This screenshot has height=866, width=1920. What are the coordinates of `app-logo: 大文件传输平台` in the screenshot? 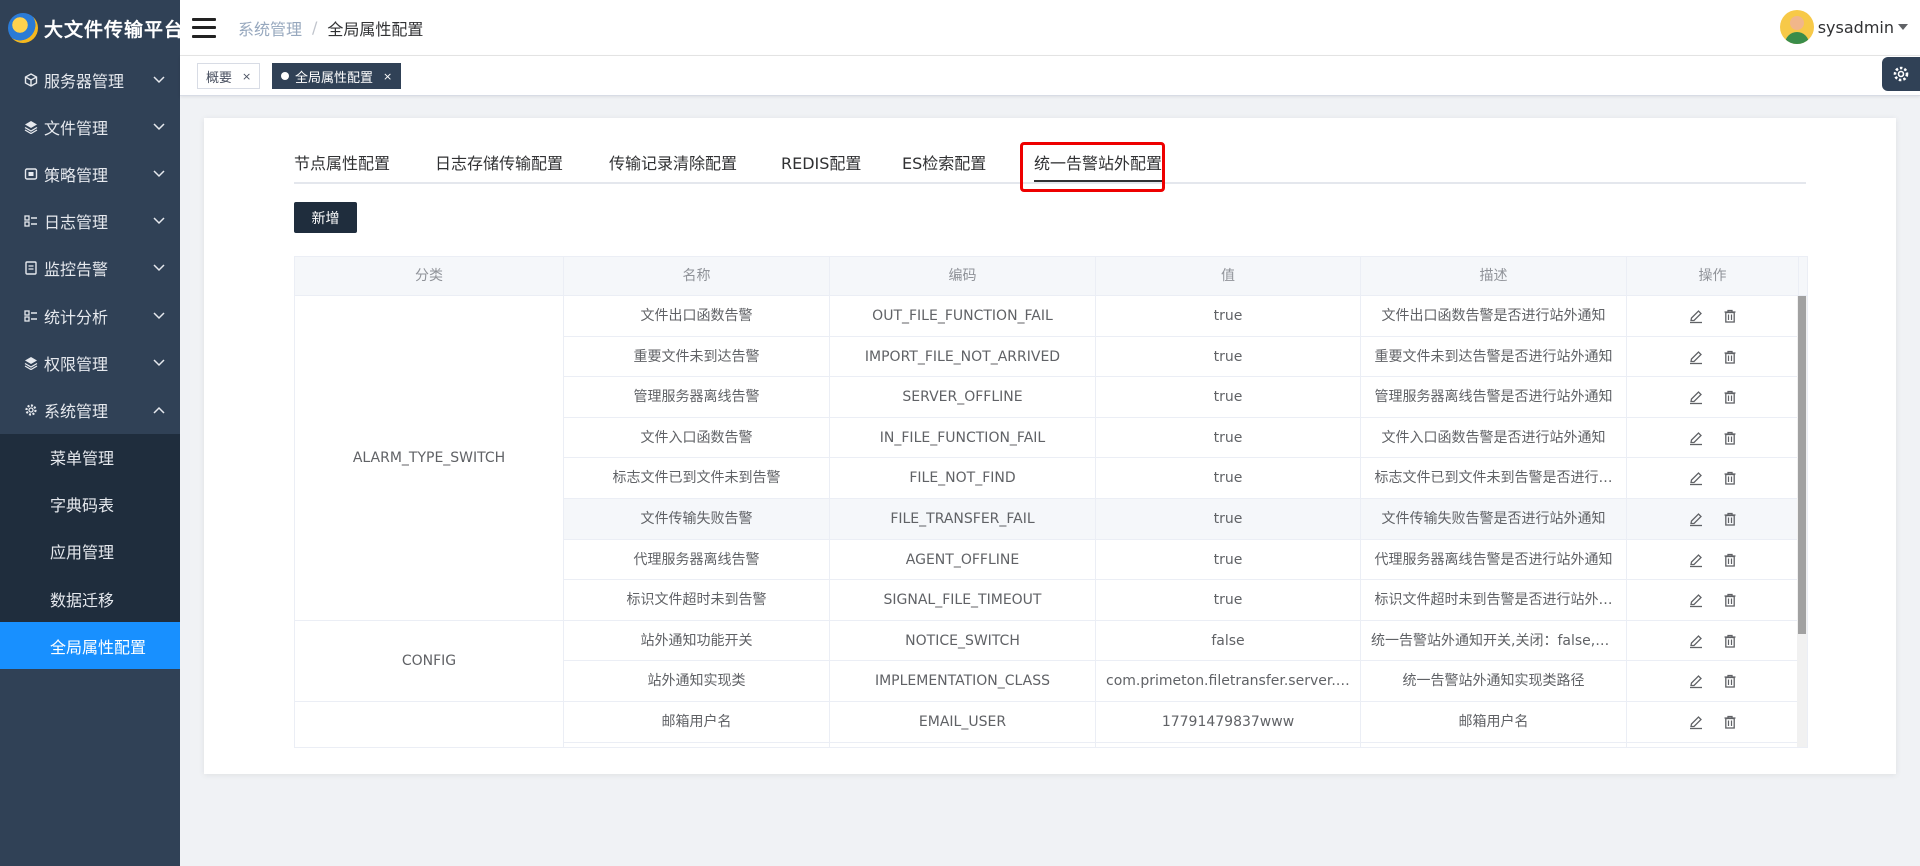 It's located at (91, 28).